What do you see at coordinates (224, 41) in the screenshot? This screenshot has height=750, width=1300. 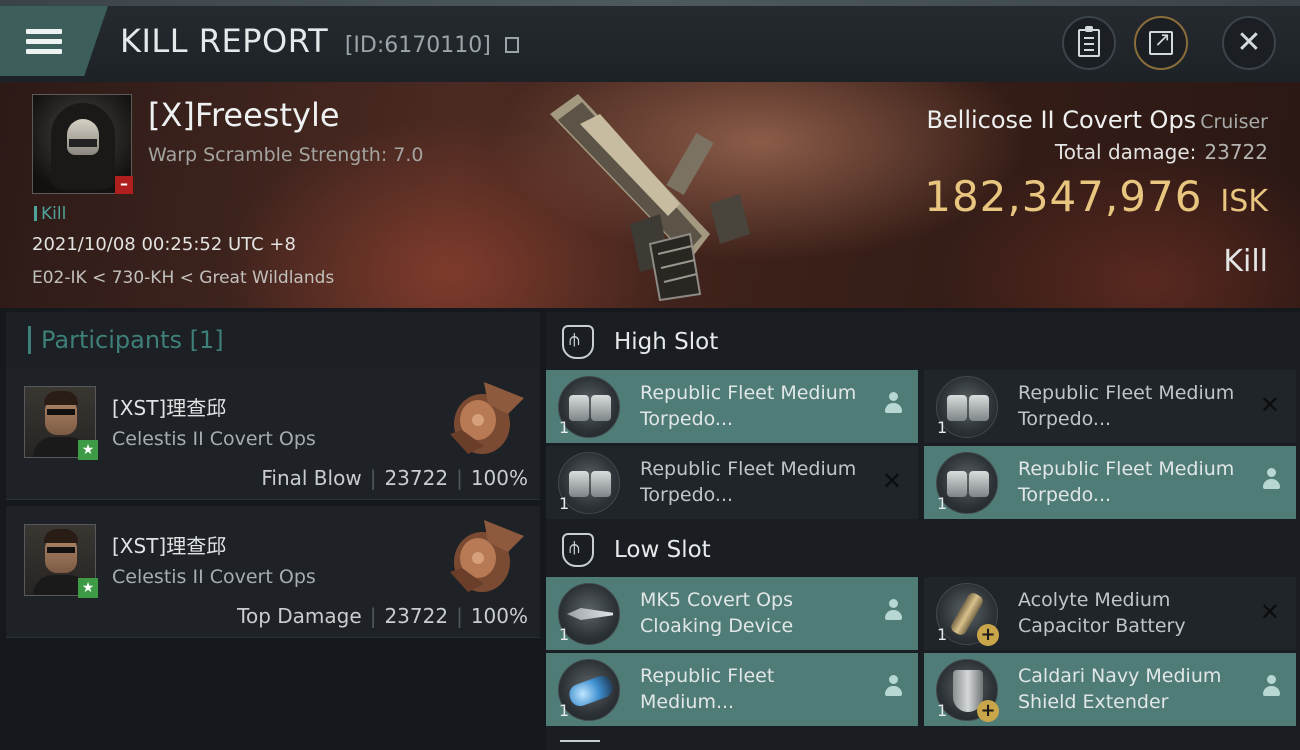 I see `title-text: KILL REPORT` at bounding box center [224, 41].